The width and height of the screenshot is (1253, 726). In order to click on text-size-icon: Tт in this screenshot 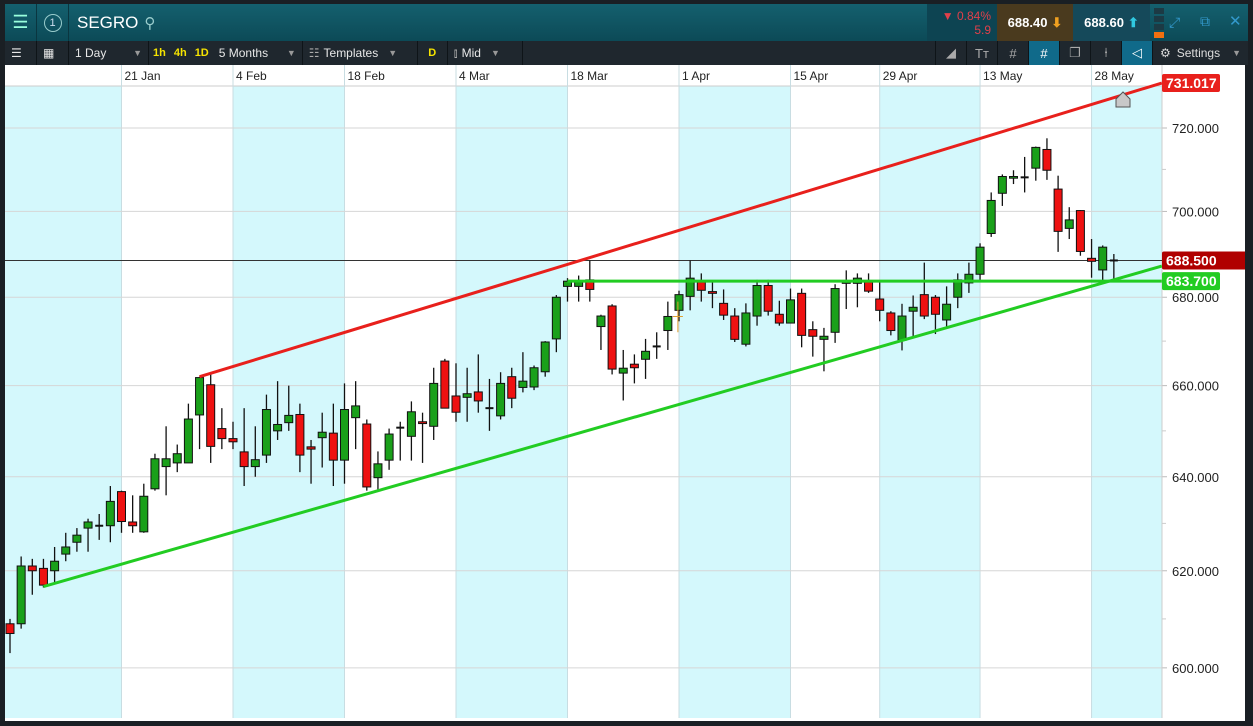, I will do `click(981, 53)`.